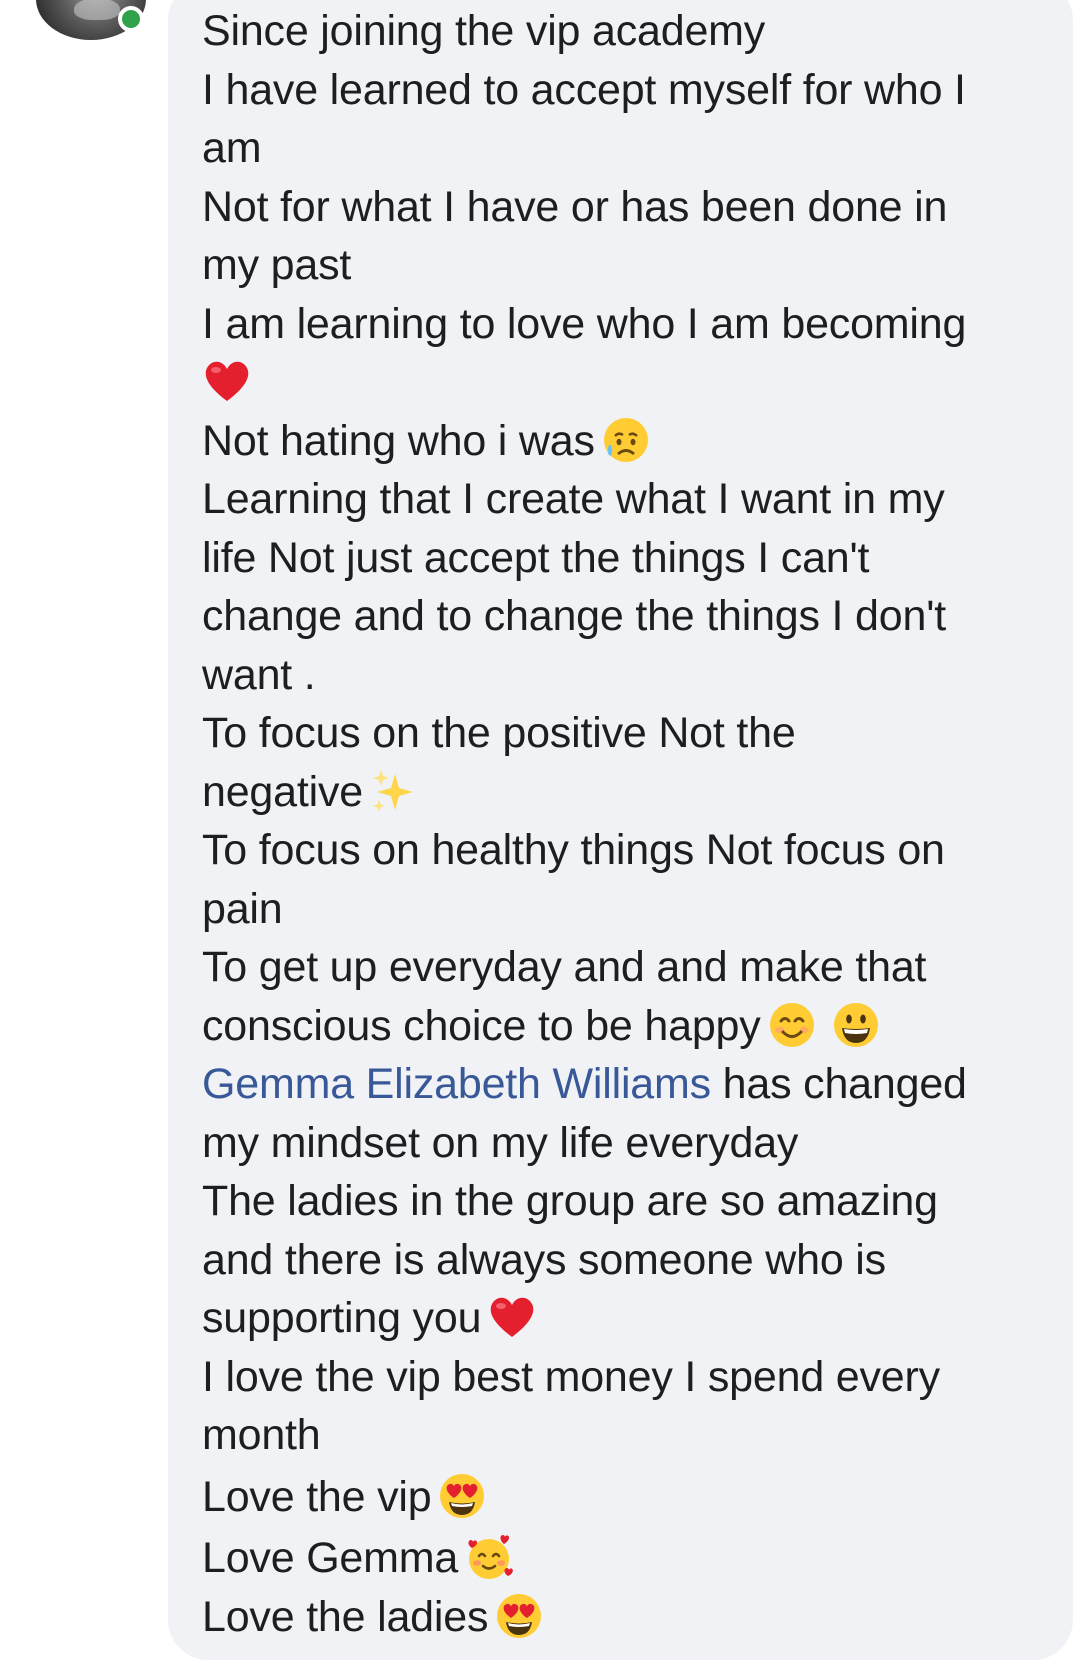 The image size is (1080, 1672). I want to click on comment-line: and there is always someone who is, so click(544, 1259).